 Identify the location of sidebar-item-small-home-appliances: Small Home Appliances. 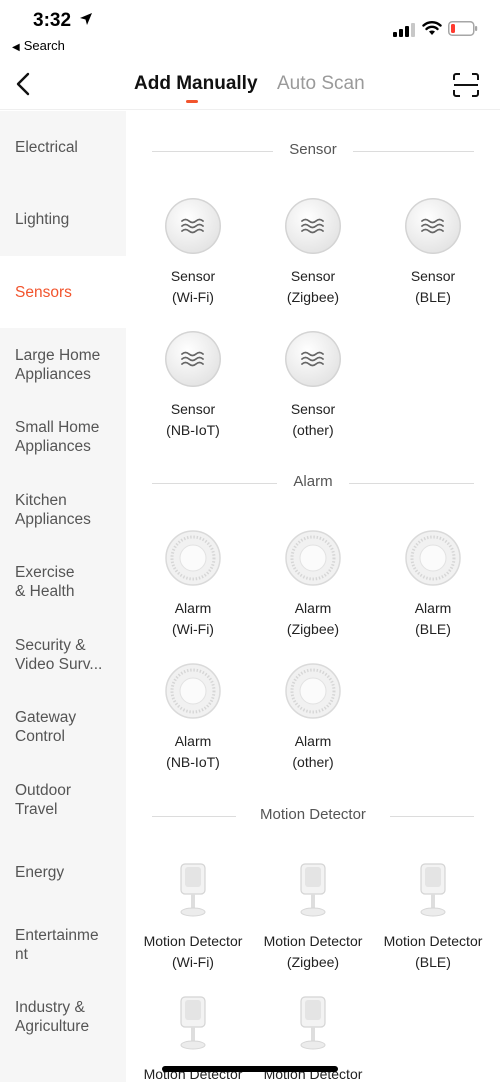
(63, 437).